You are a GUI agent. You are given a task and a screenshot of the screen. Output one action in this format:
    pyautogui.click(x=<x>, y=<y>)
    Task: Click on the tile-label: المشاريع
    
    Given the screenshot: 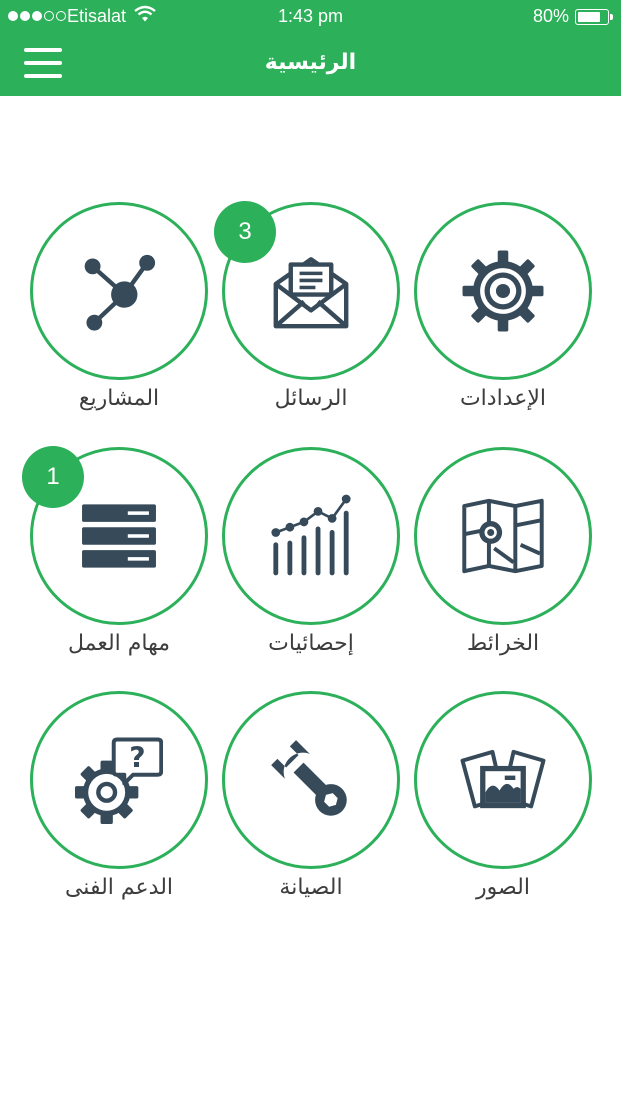 What is the action you would take?
    pyautogui.click(x=119, y=398)
    